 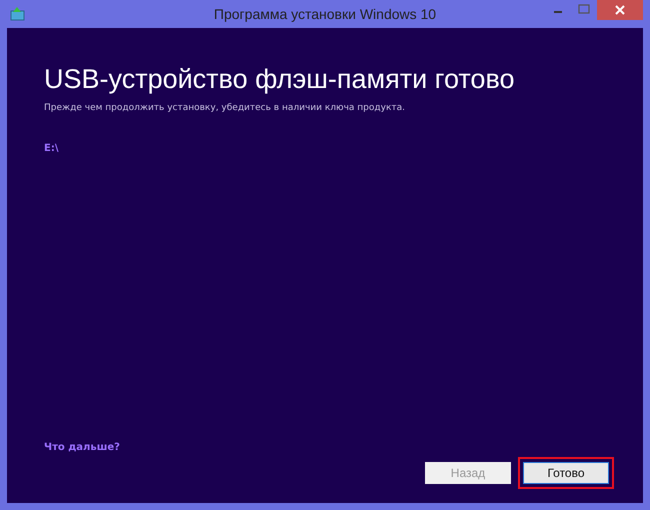 What do you see at coordinates (280, 79) in the screenshot?
I see `page-heading: USB-устройство флэш-памяти готово` at bounding box center [280, 79].